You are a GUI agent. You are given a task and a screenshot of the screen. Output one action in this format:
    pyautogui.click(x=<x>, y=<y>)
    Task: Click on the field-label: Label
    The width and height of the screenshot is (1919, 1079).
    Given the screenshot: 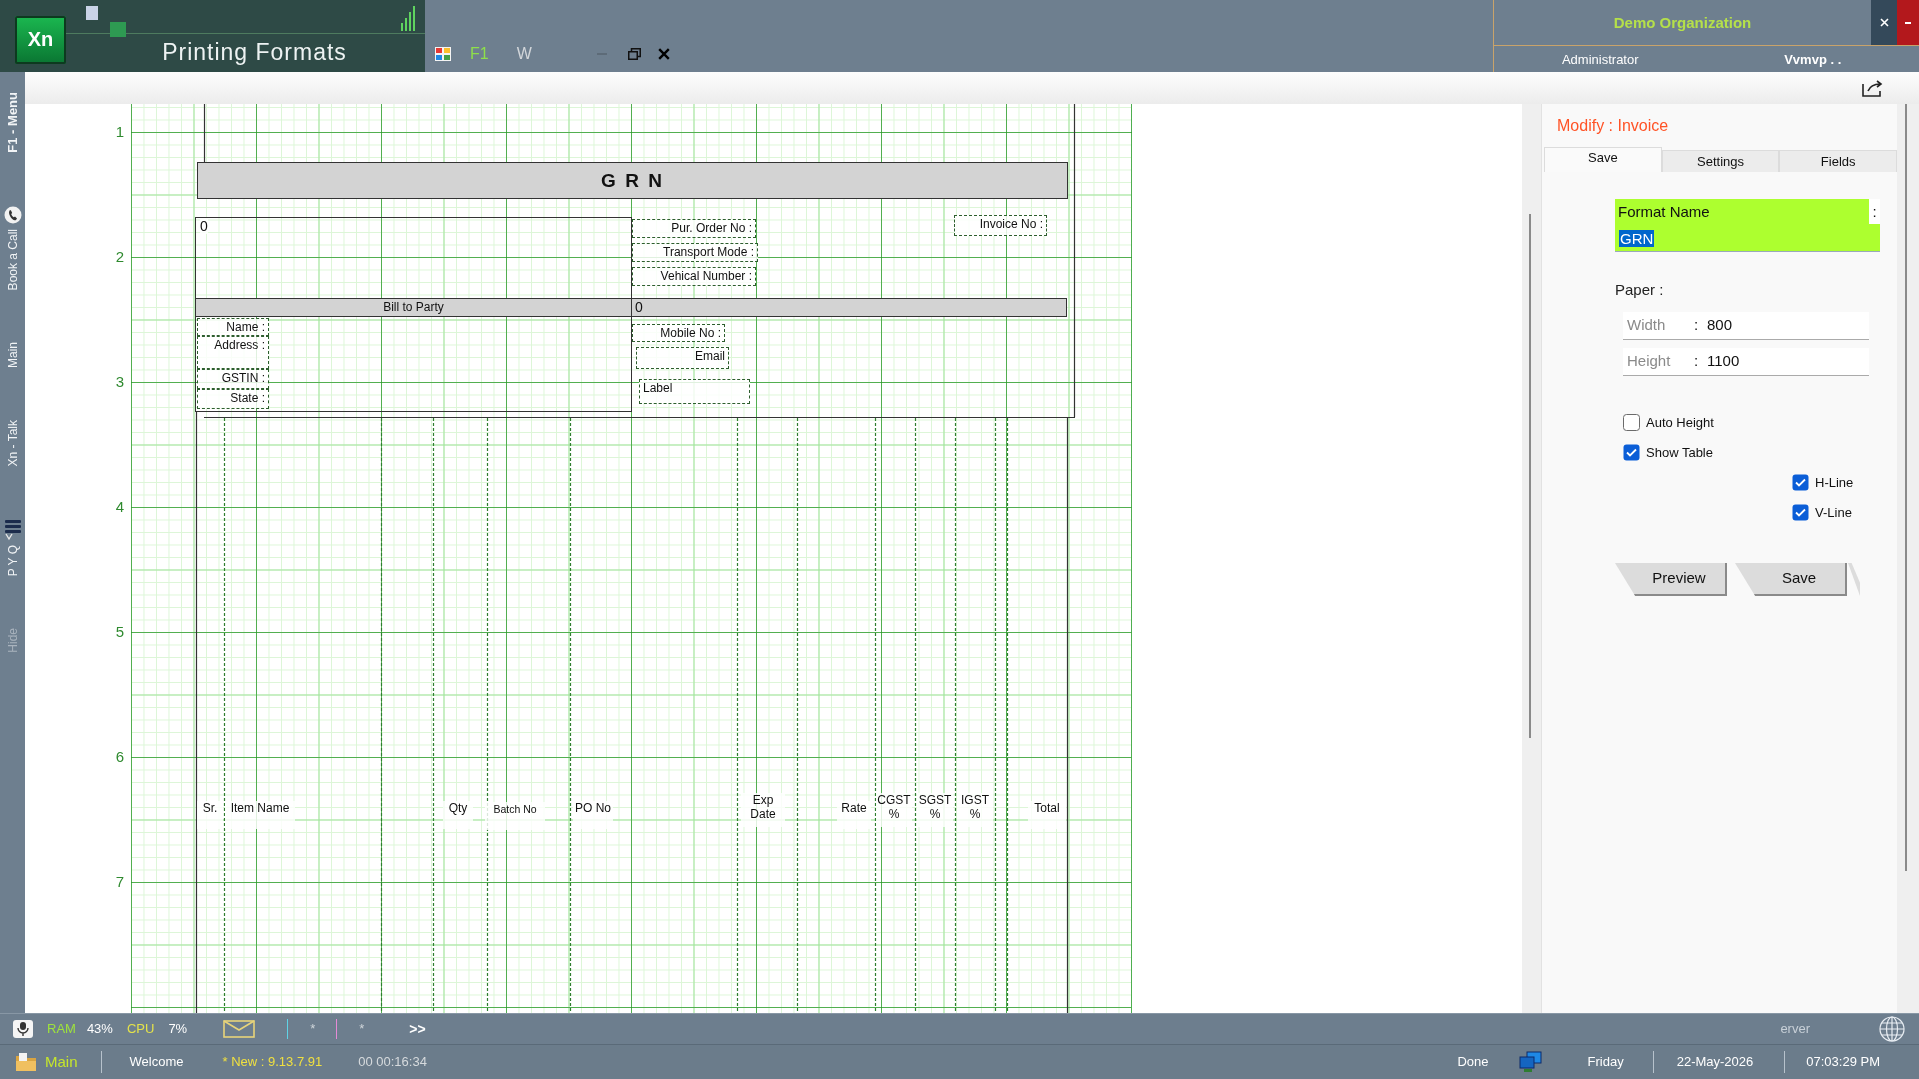 What is the action you would take?
    pyautogui.click(x=694, y=391)
    